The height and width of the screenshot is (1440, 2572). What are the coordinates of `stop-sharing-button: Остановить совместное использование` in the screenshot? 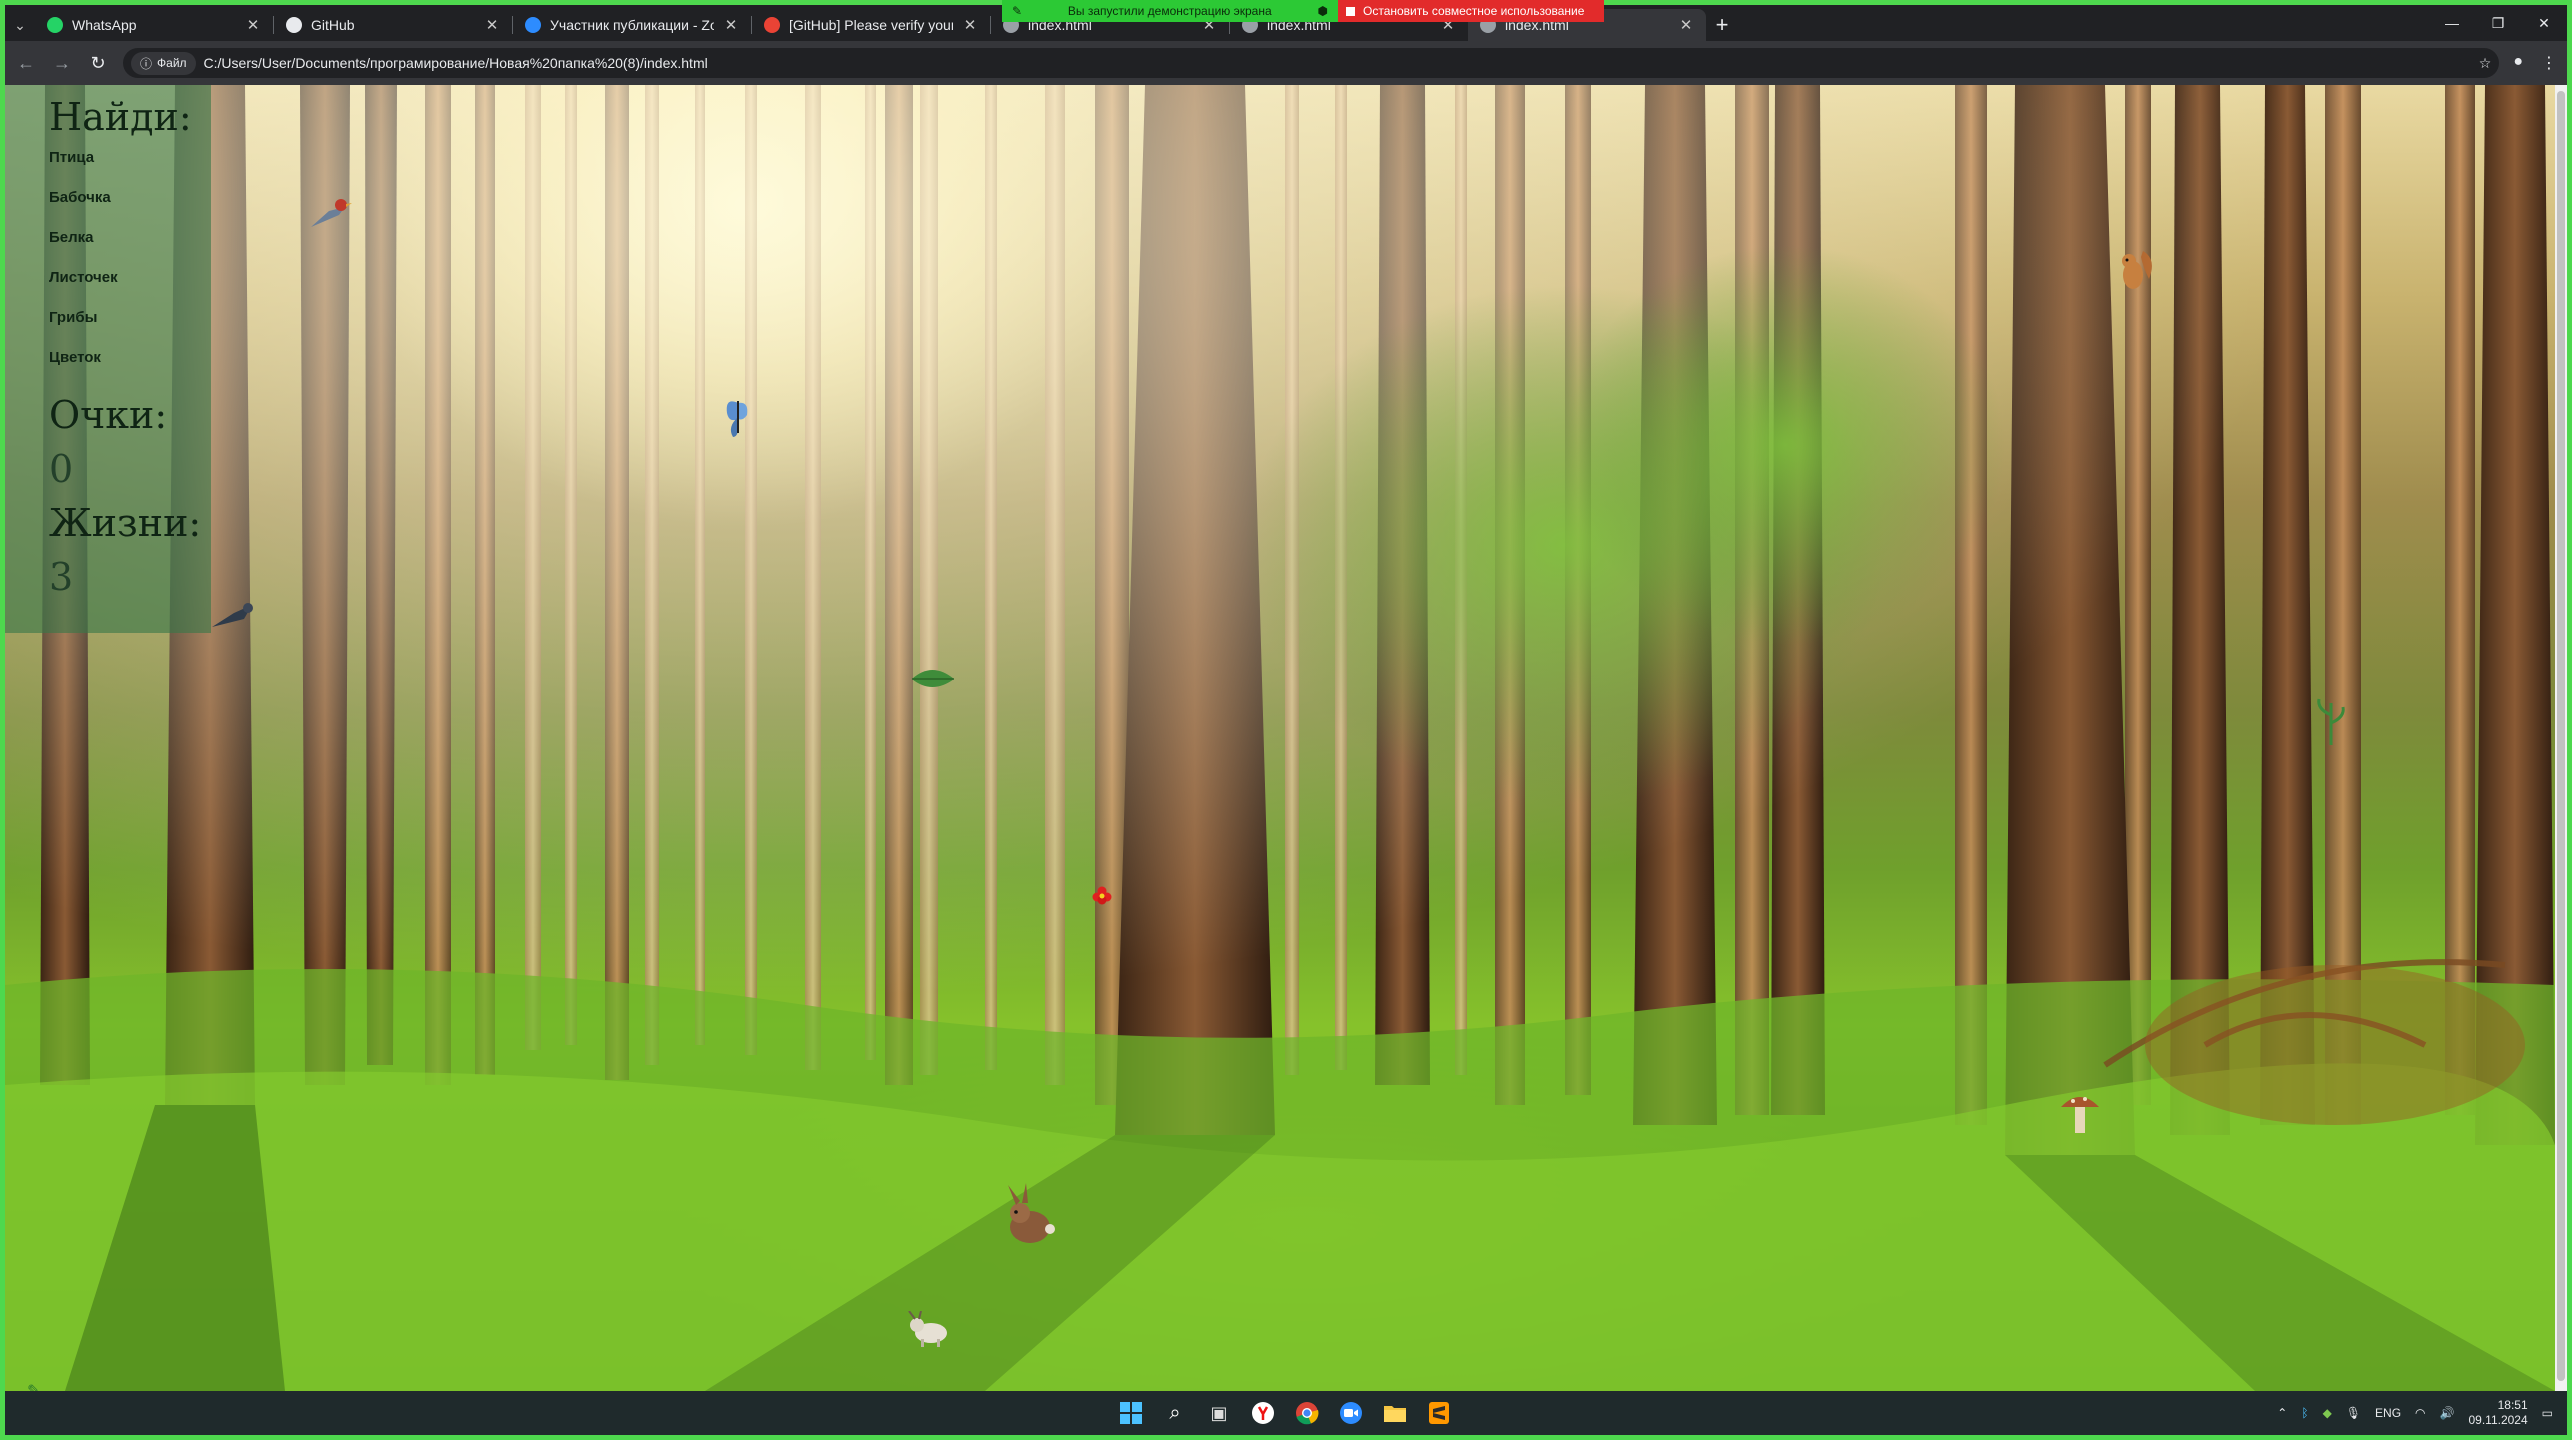 It's located at (1471, 11).